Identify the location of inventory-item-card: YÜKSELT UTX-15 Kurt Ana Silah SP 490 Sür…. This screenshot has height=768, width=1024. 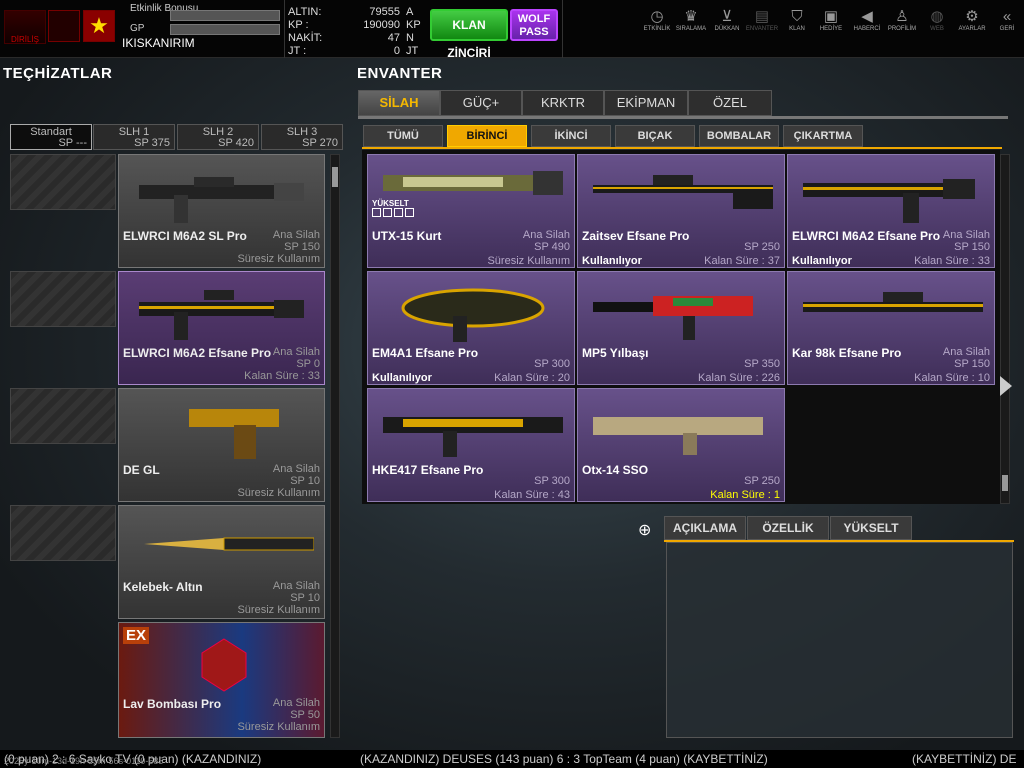
(471, 211).